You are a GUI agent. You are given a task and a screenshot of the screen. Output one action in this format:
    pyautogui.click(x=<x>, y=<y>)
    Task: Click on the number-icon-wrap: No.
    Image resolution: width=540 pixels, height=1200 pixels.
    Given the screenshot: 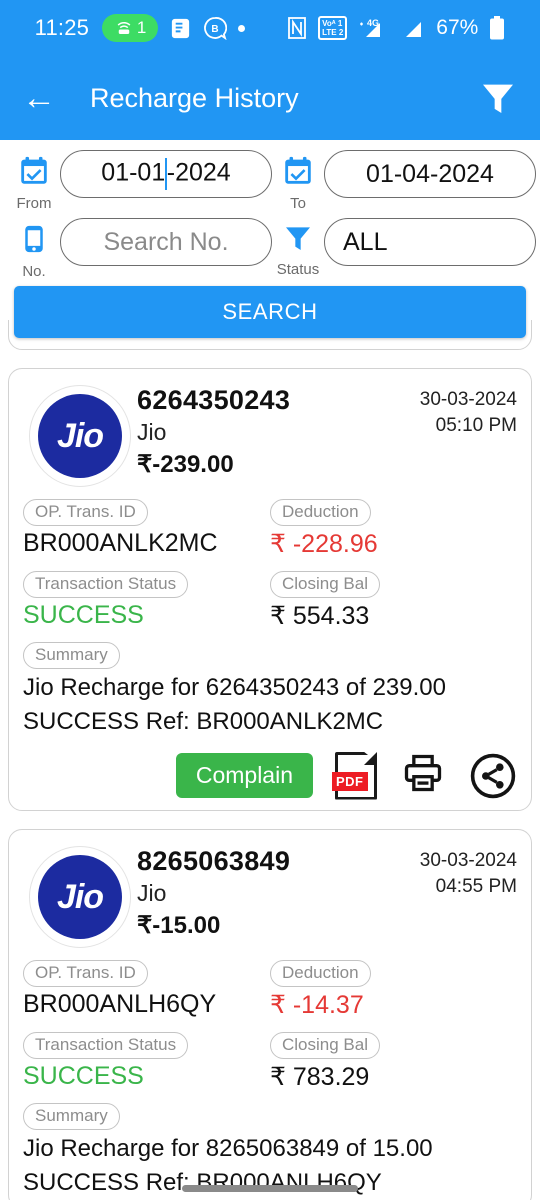 What is the action you would take?
    pyautogui.click(x=34, y=249)
    